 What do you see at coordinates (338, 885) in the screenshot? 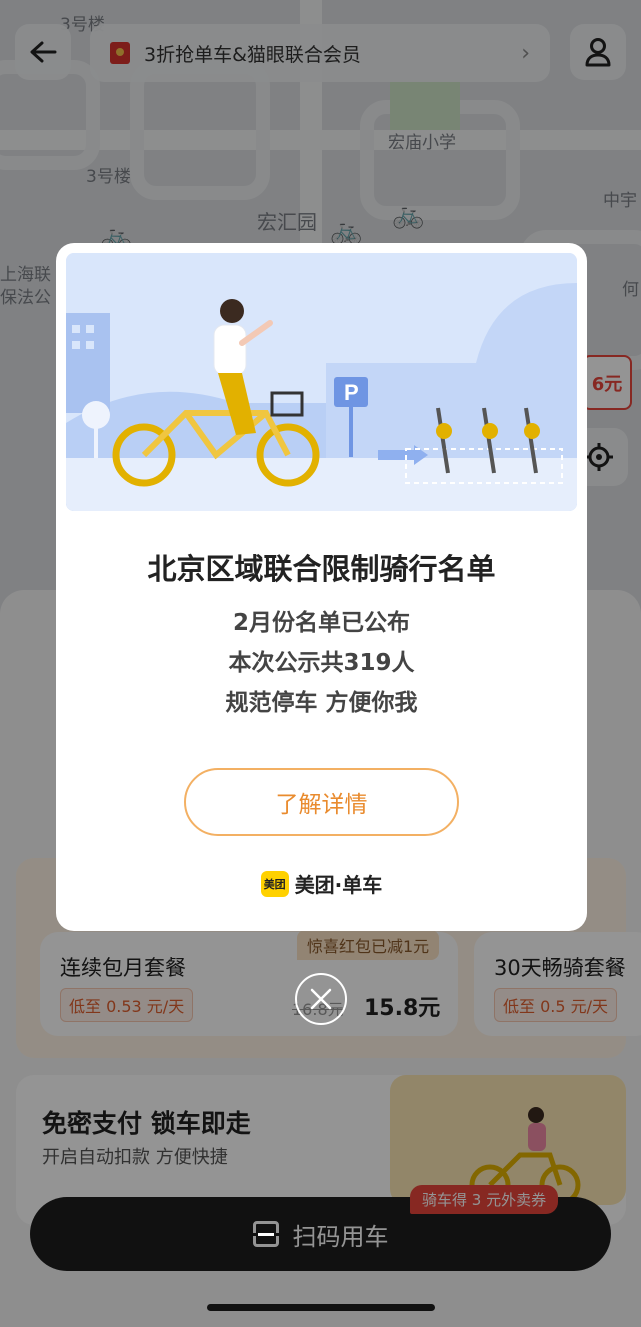
I see `brand-name: 美团·单车` at bounding box center [338, 885].